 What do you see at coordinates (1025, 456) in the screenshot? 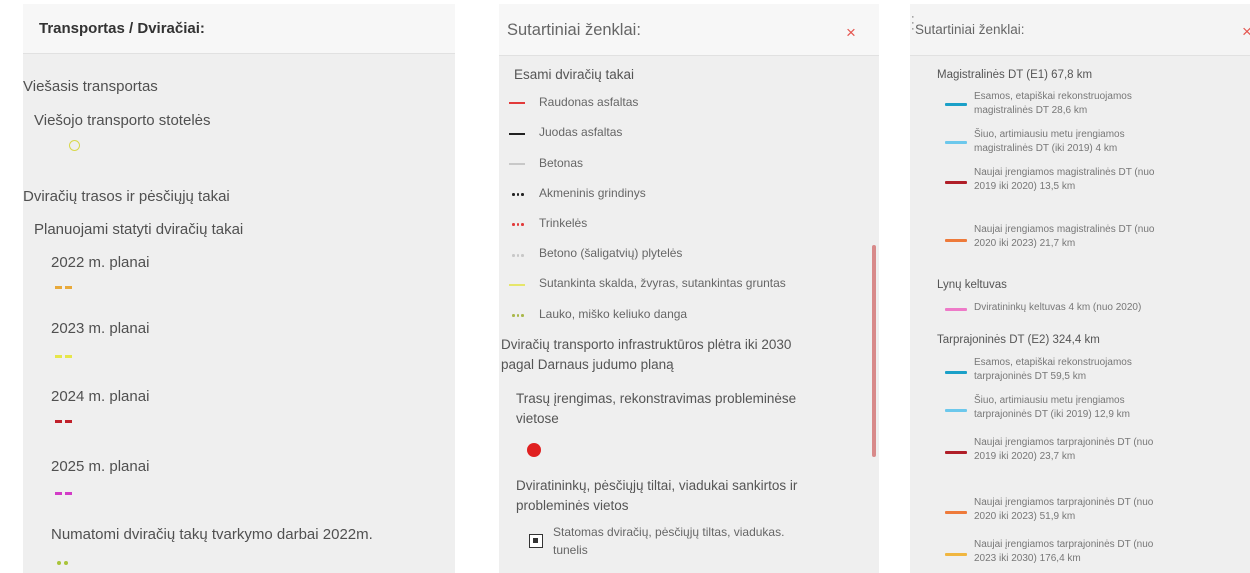
I see `legend-item-line2: 2019 iki 2020) 23,7 km` at bounding box center [1025, 456].